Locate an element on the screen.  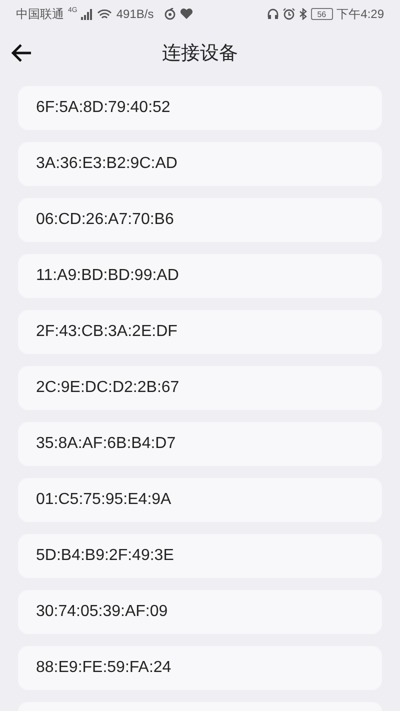
device-list-item: 3A:36:E3:B2:9C:AD is located at coordinates (200, 164).